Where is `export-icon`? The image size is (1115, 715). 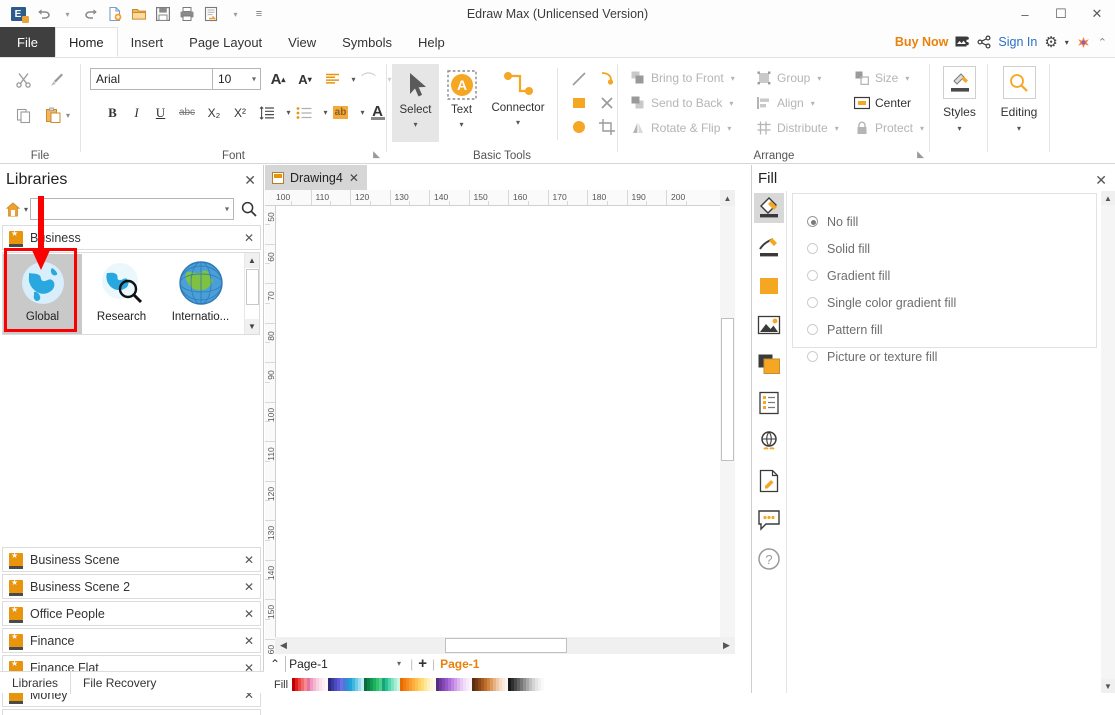
export-icon is located at coordinates (211, 14).